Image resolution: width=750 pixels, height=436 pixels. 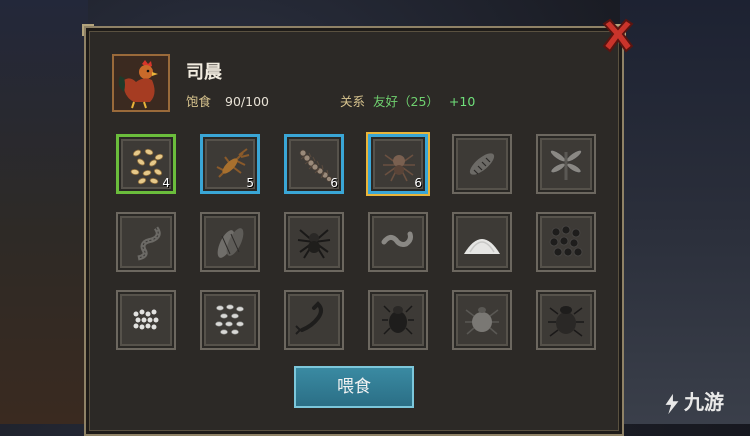 I want to click on satiety-value: 90/100, so click(x=247, y=101).